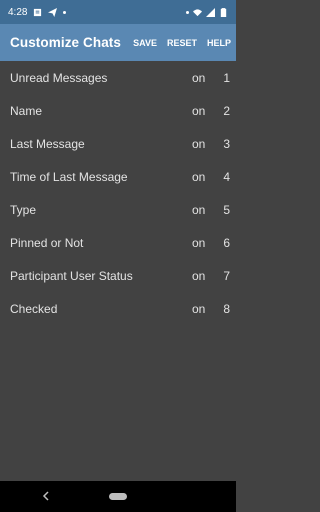  What do you see at coordinates (118, 143) in the screenshot?
I see `list-item: Last Message on 3` at bounding box center [118, 143].